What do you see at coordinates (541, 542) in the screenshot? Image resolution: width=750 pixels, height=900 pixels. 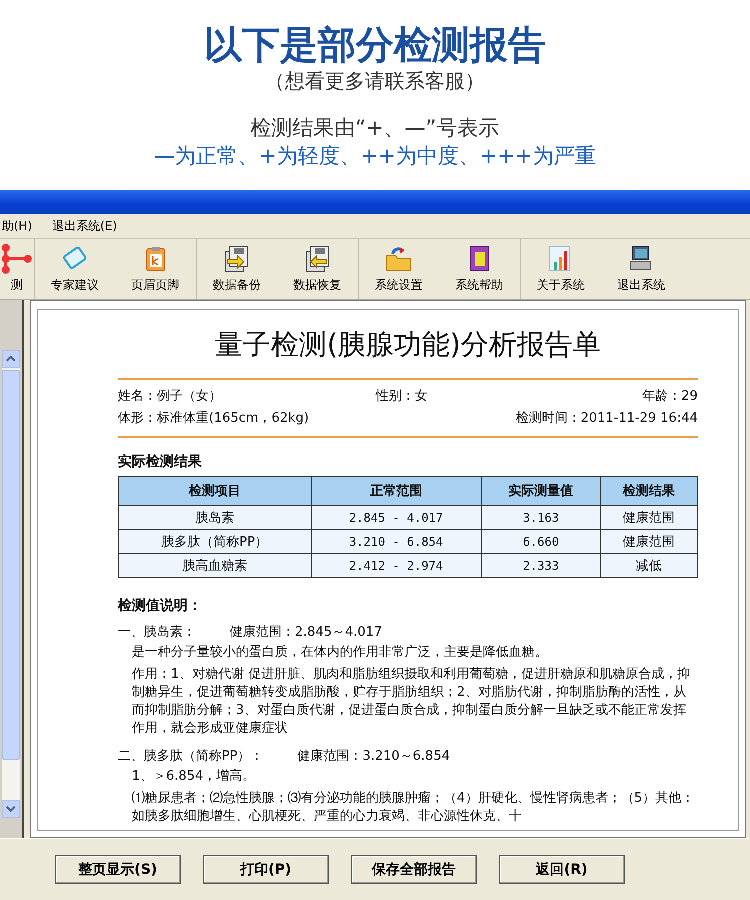 I see `table-cell: 6.660` at bounding box center [541, 542].